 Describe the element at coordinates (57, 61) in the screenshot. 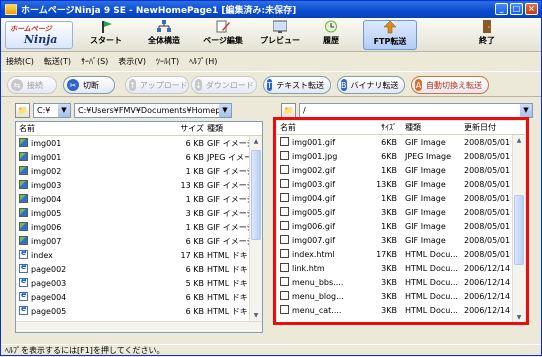

I see `menu-transfer: 転送(T)` at that location.